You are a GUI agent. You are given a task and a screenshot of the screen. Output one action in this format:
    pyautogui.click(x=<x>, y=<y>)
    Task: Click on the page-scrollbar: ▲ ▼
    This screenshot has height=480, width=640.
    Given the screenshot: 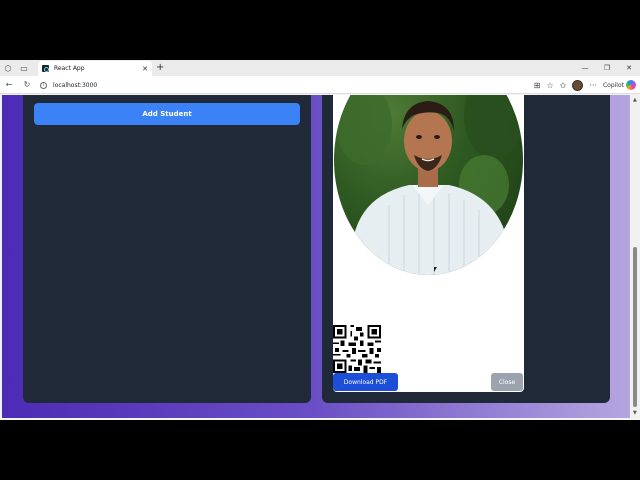 What is the action you would take?
    pyautogui.click(x=635, y=256)
    